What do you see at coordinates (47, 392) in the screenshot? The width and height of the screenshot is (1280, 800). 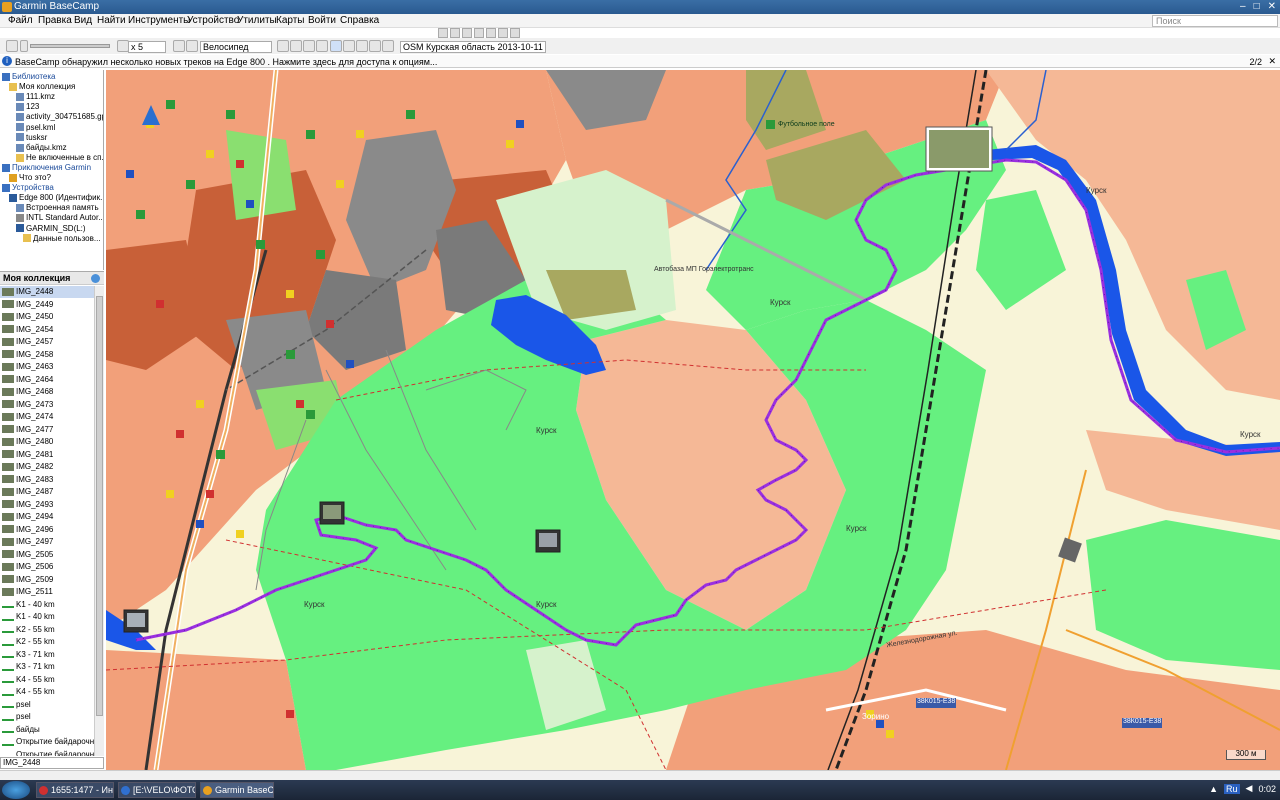 I see `collection-row: IMG_2468` at bounding box center [47, 392].